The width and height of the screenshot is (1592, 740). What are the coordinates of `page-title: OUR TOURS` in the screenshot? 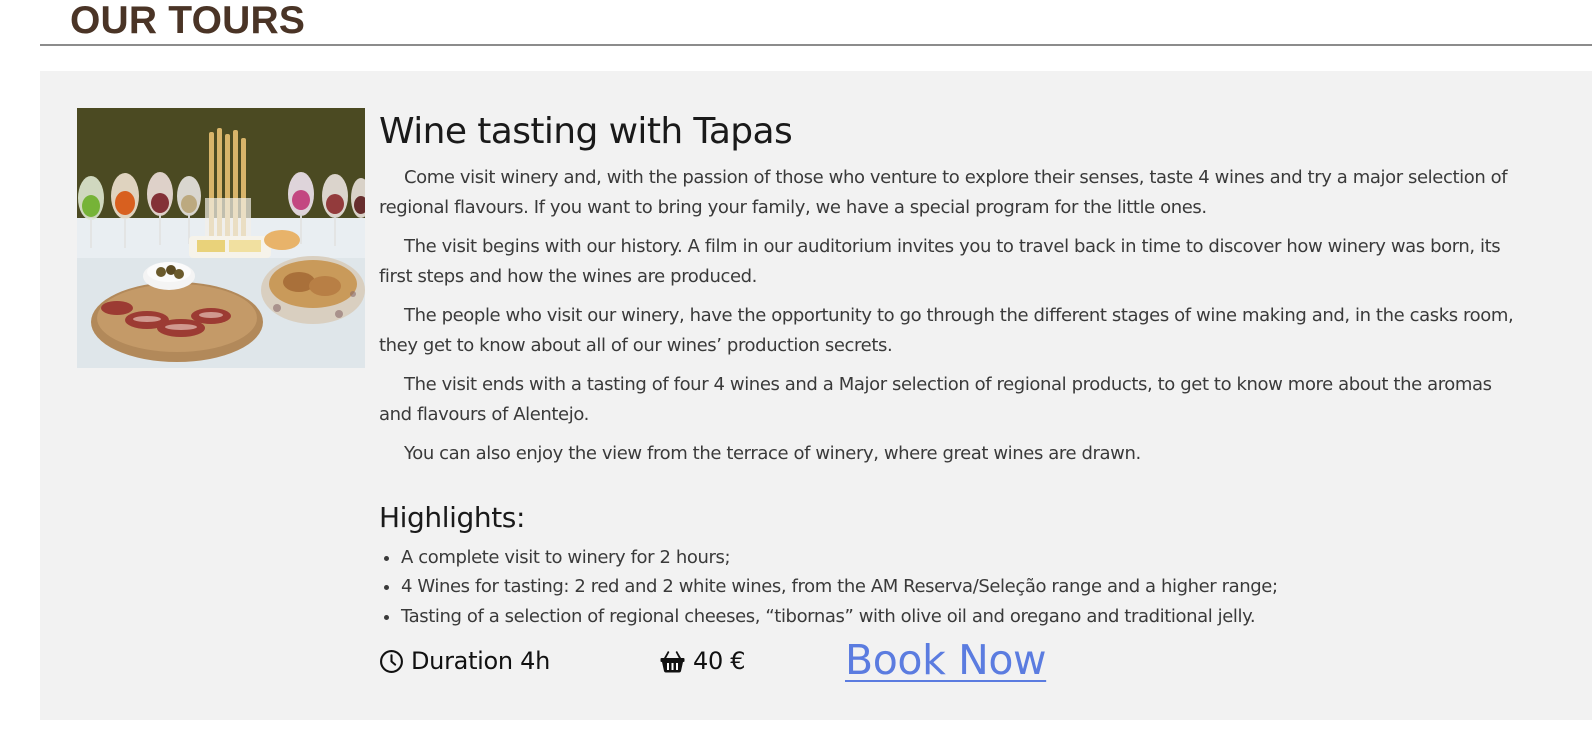 It's located at (188, 21).